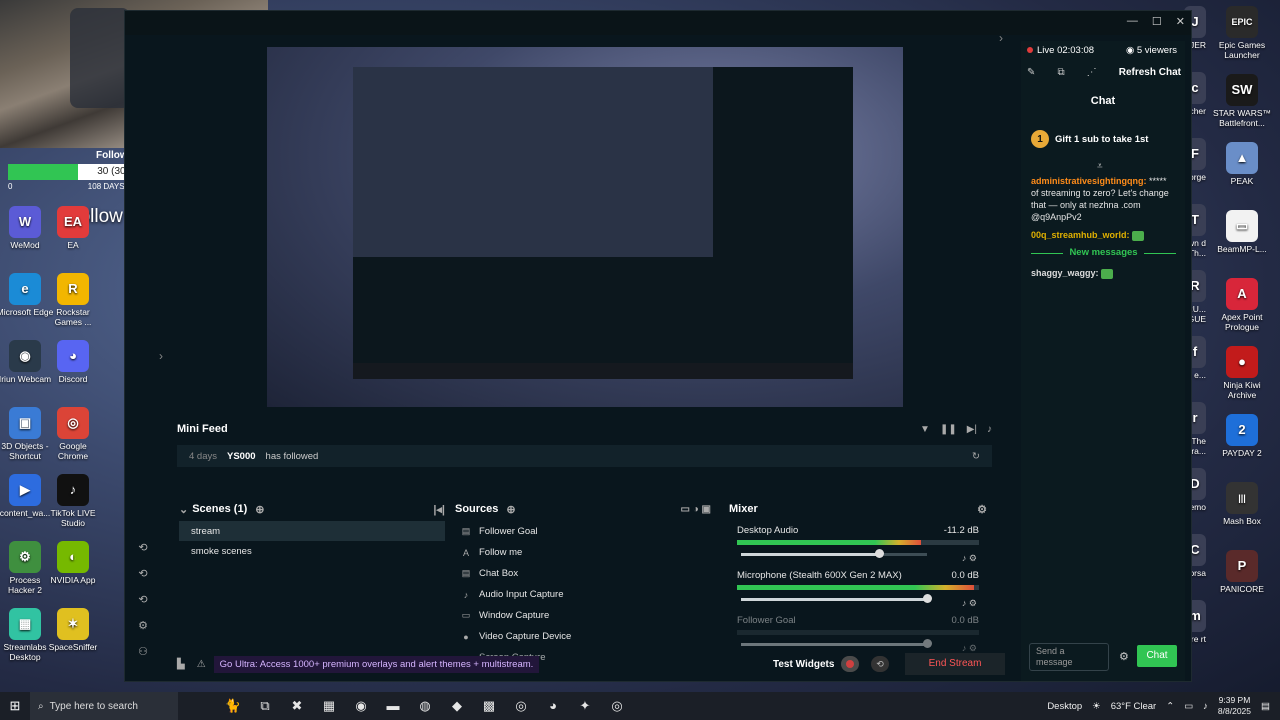 The image size is (1280, 720). Describe the element at coordinates (1242, 436) in the screenshot. I see `desktop-icon: 2 PAYDAY 2` at that location.